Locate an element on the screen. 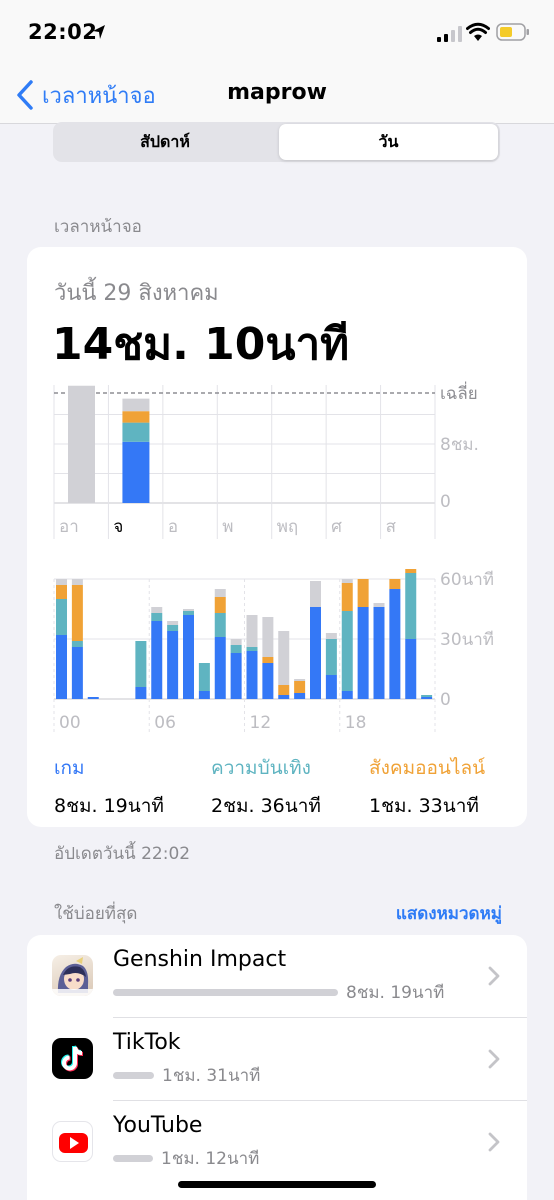 This screenshot has height=1200, width=554. y-tick-label: 30นาที is located at coordinates (467, 640).